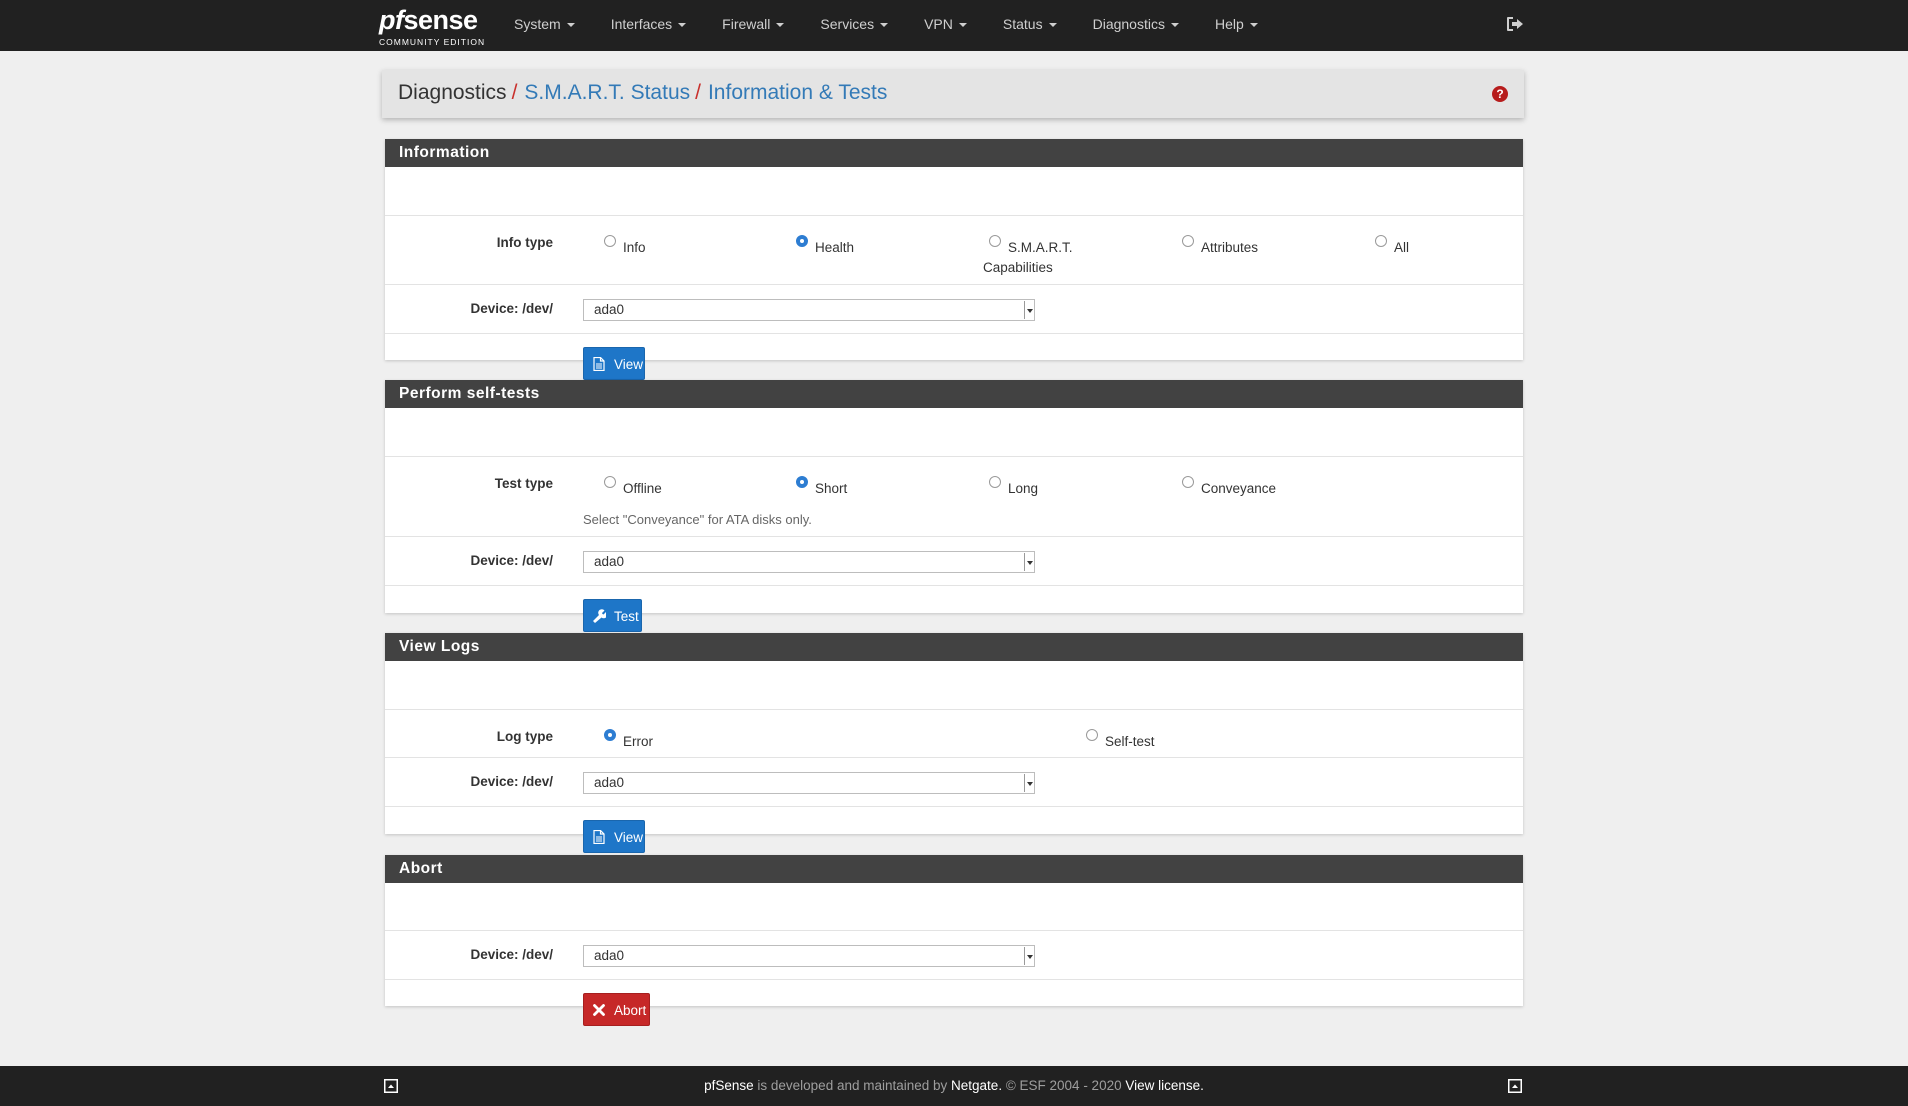  Describe the element at coordinates (432, 42) in the screenshot. I see `logo-subtitle: COMMUNITY EDITION` at that location.